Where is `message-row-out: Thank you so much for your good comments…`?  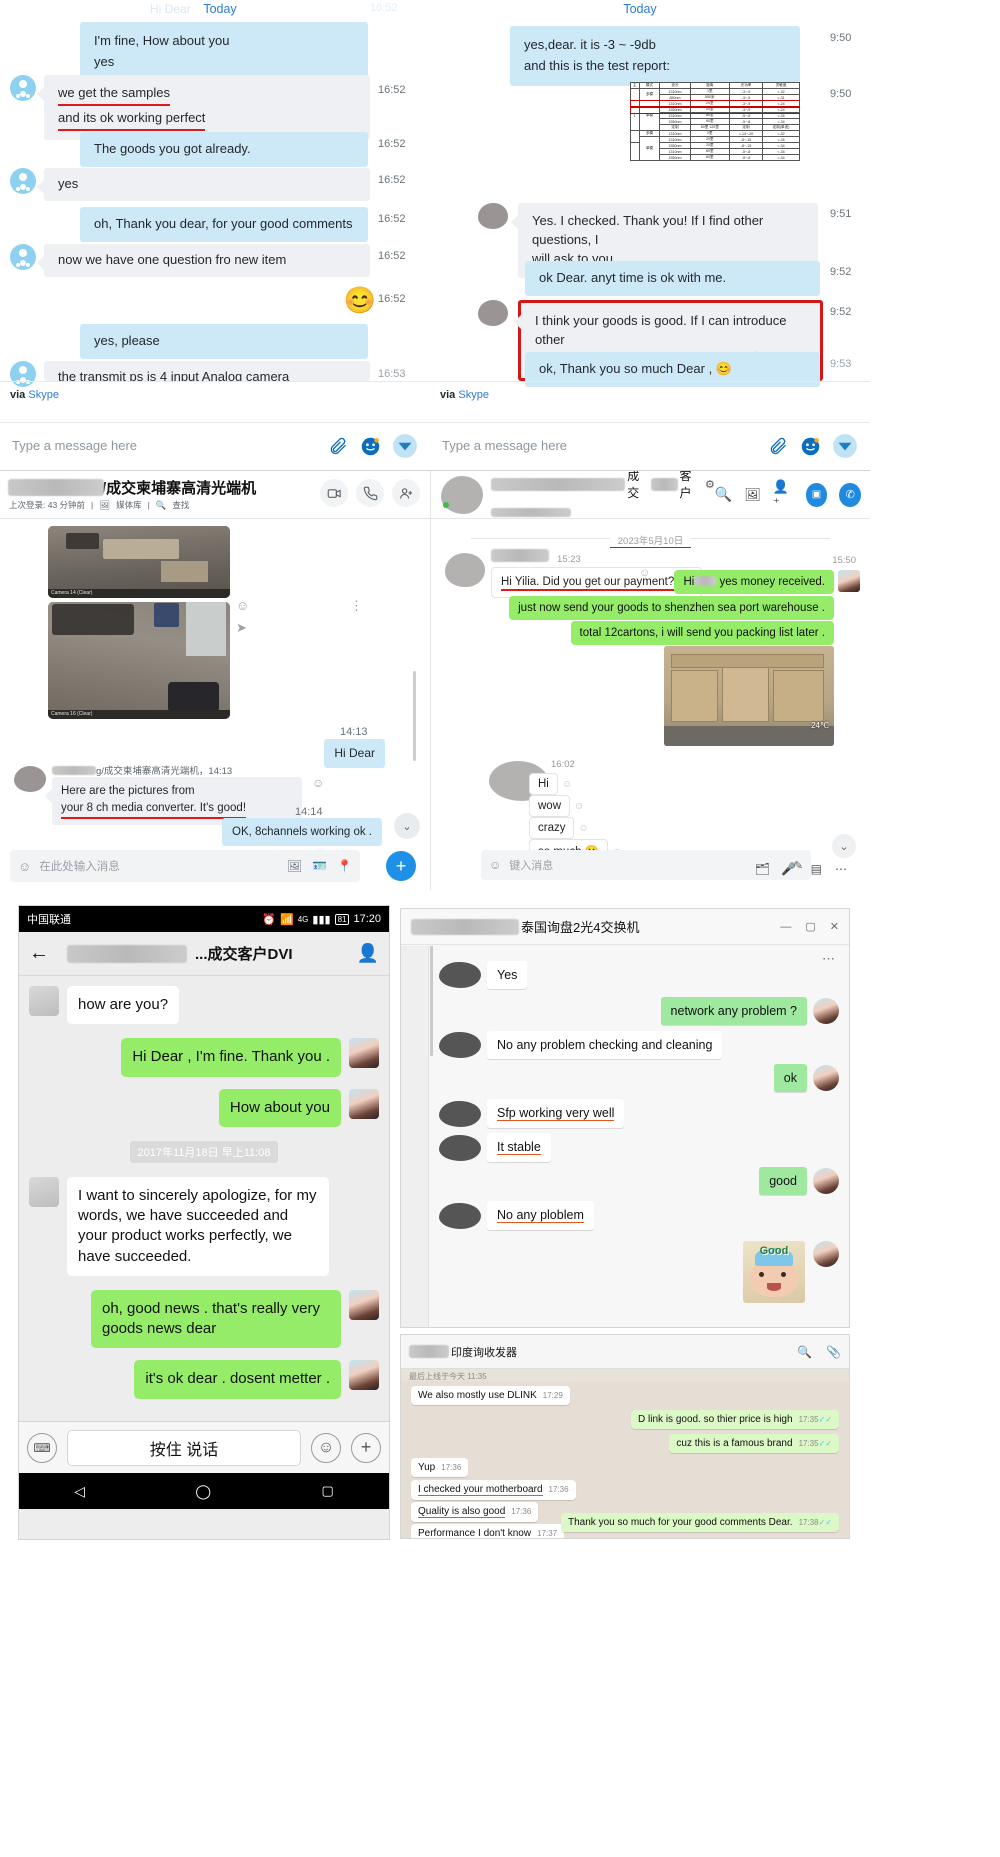 message-row-out: Thank you so much for your good comments… is located at coordinates (700, 1522).